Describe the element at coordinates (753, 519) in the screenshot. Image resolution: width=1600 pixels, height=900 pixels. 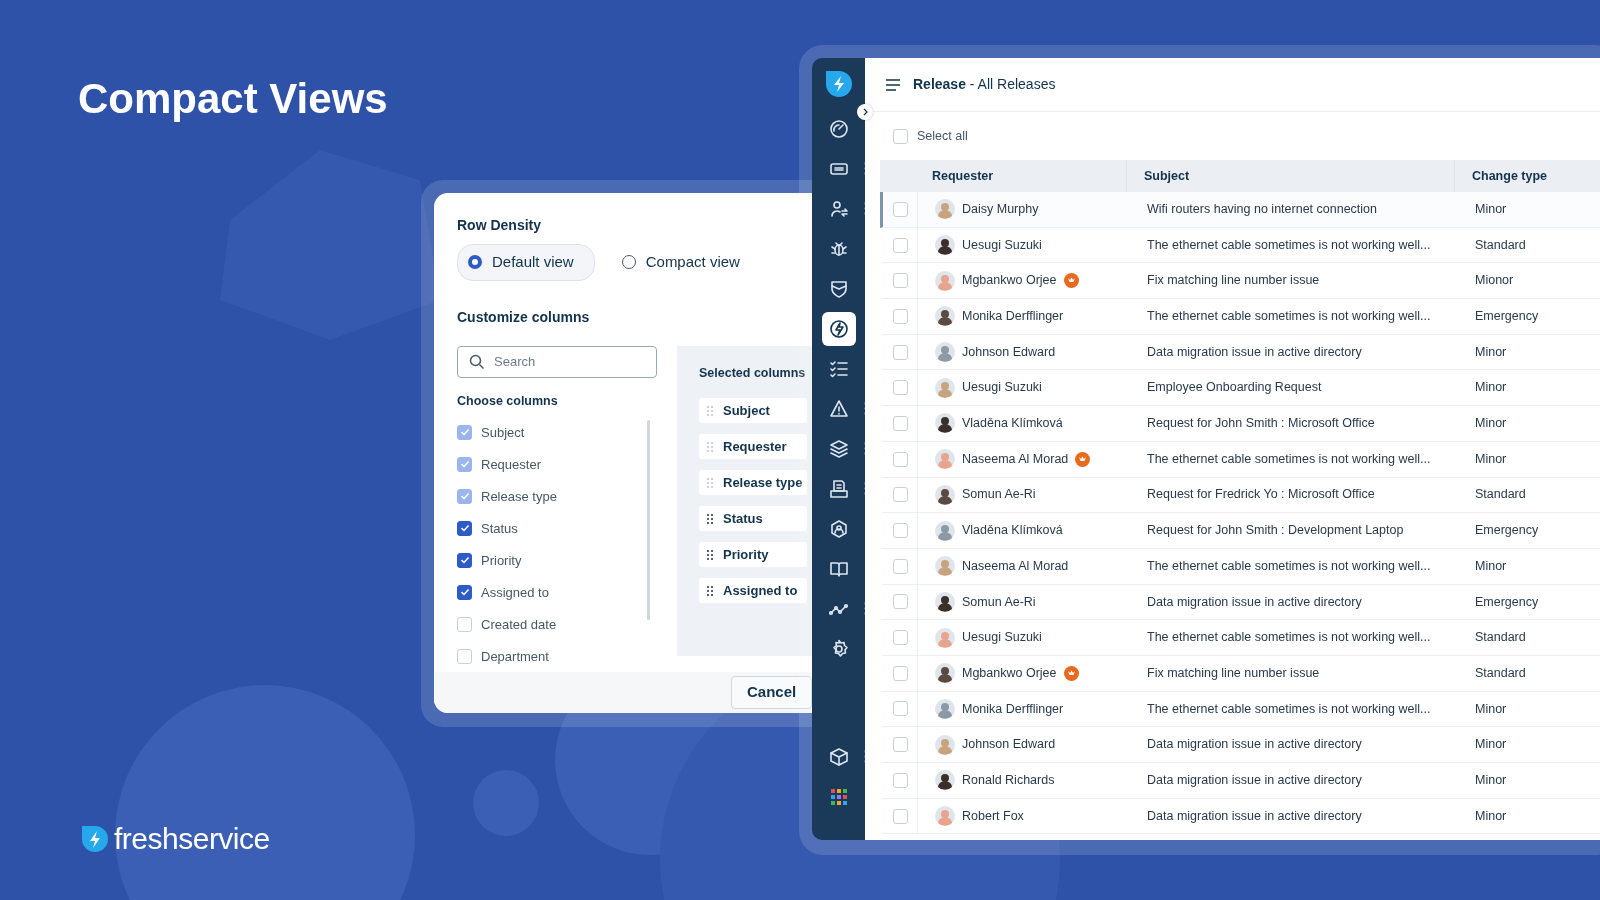
I see `column-chip: Status` at that location.